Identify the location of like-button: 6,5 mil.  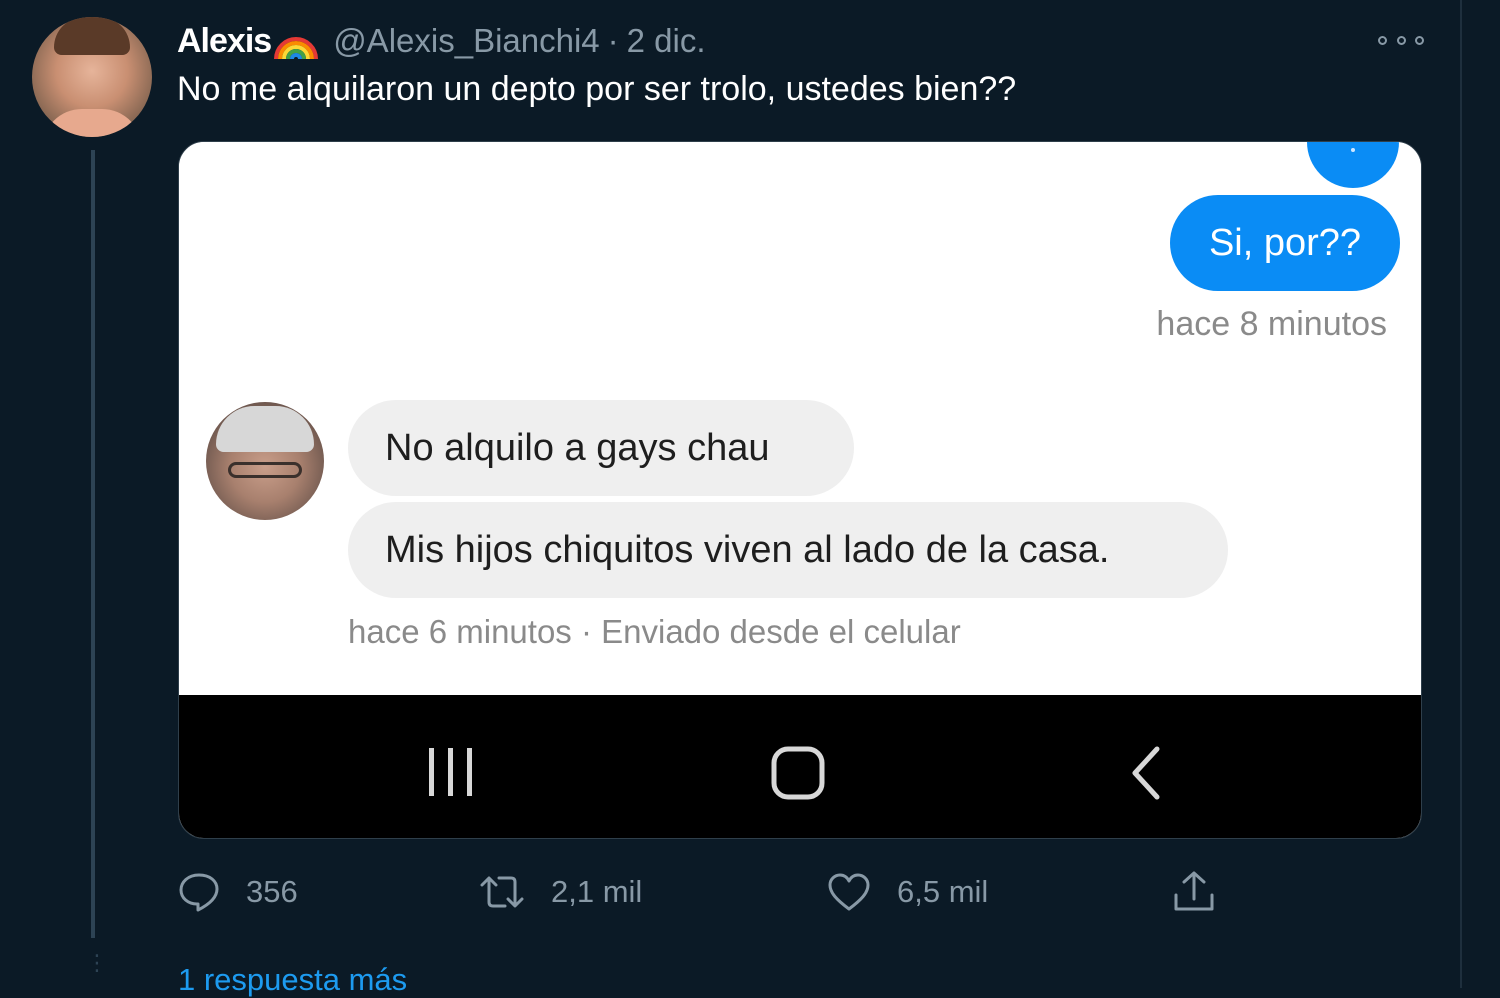
(907, 892).